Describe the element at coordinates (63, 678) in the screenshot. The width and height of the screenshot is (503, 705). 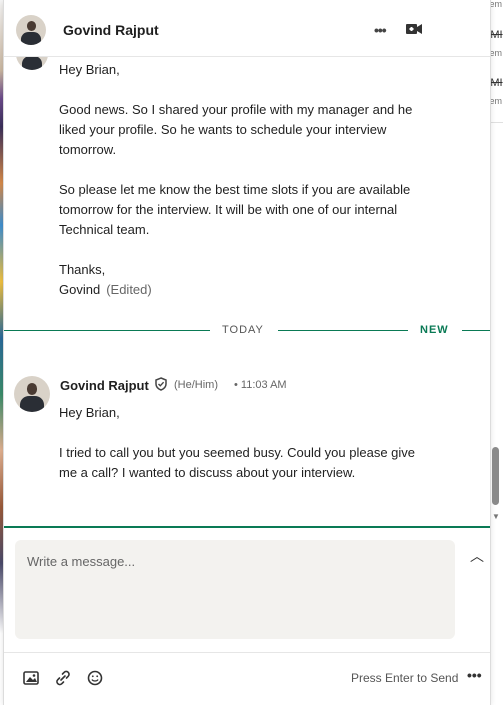
I see `attach-file-icon` at that location.